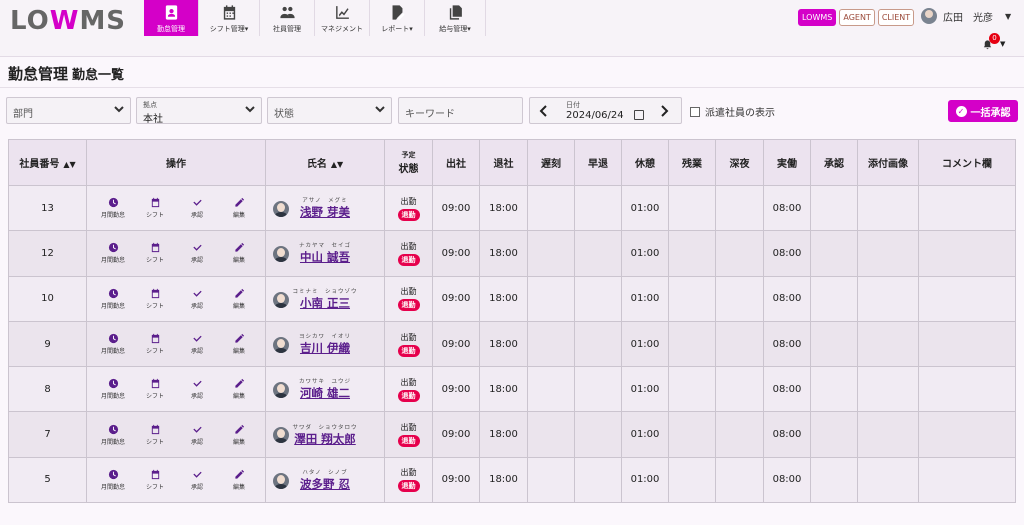 Image resolution: width=1024 pixels, height=525 pixels. What do you see at coordinates (68, 21) in the screenshot?
I see `app-logo: LOWMS` at bounding box center [68, 21].